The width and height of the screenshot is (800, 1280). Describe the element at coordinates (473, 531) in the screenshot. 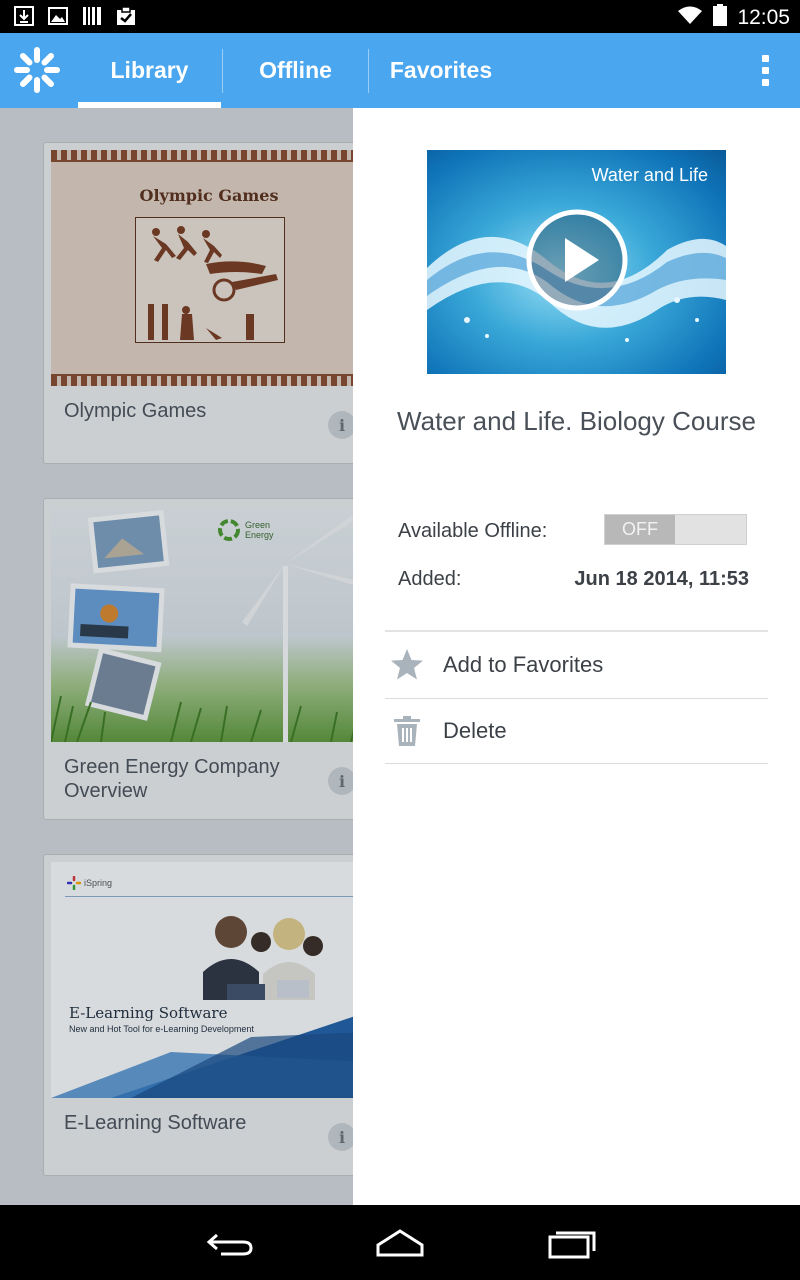

I see `available-offline-label: Available Offline:` at that location.